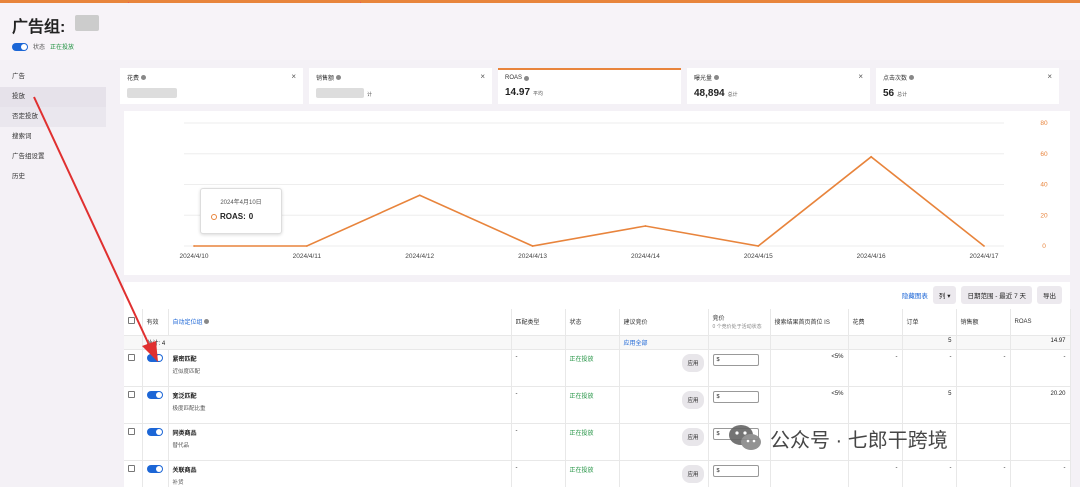  Describe the element at coordinates (1040, 442) in the screenshot. I see `roas` at that location.